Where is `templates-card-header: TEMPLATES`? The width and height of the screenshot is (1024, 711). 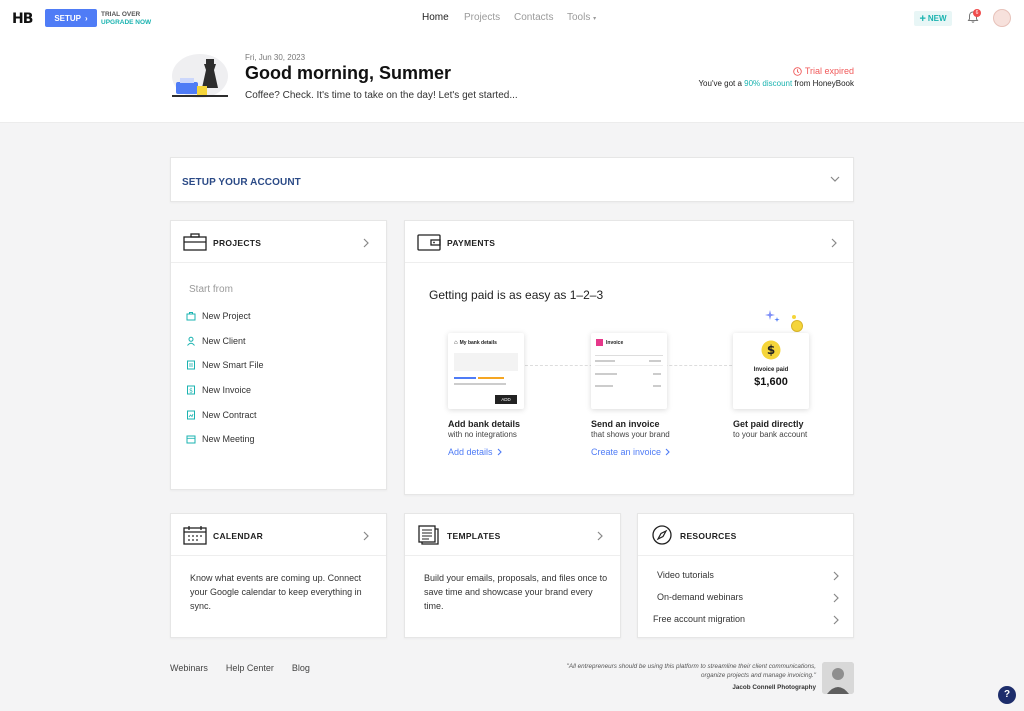
templates-card-header: TEMPLATES is located at coordinates (512, 535).